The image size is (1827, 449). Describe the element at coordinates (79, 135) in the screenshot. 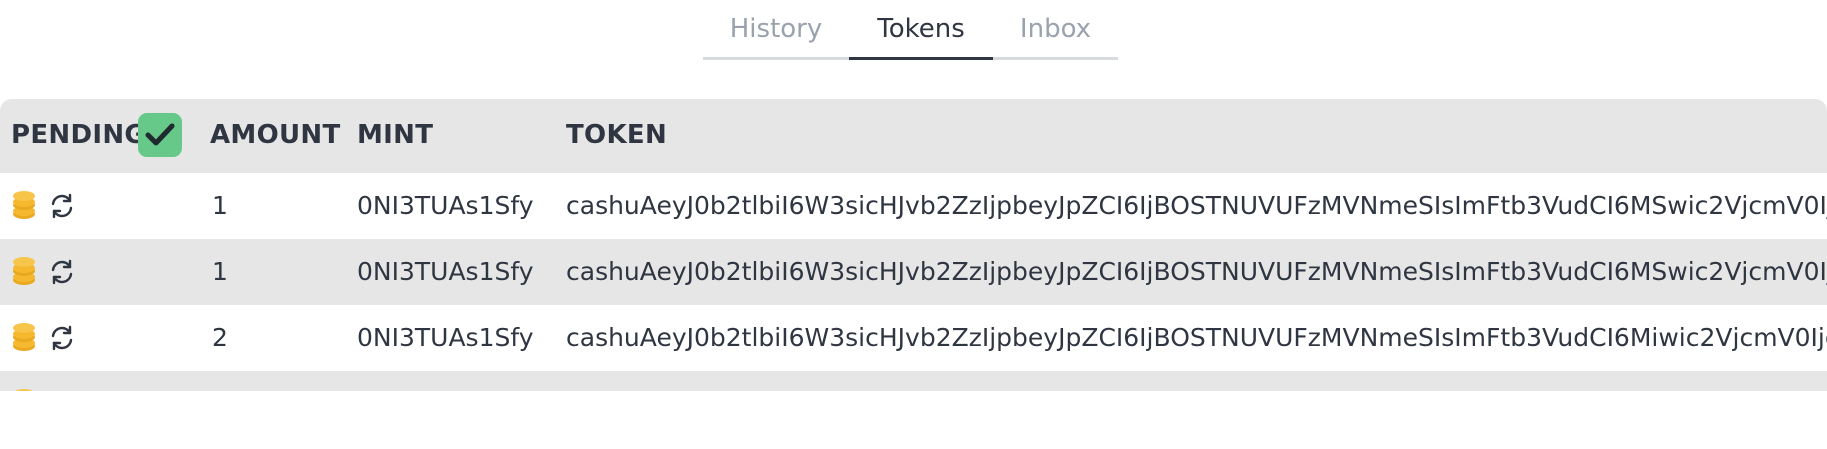

I see `header-pending: PENDING` at that location.